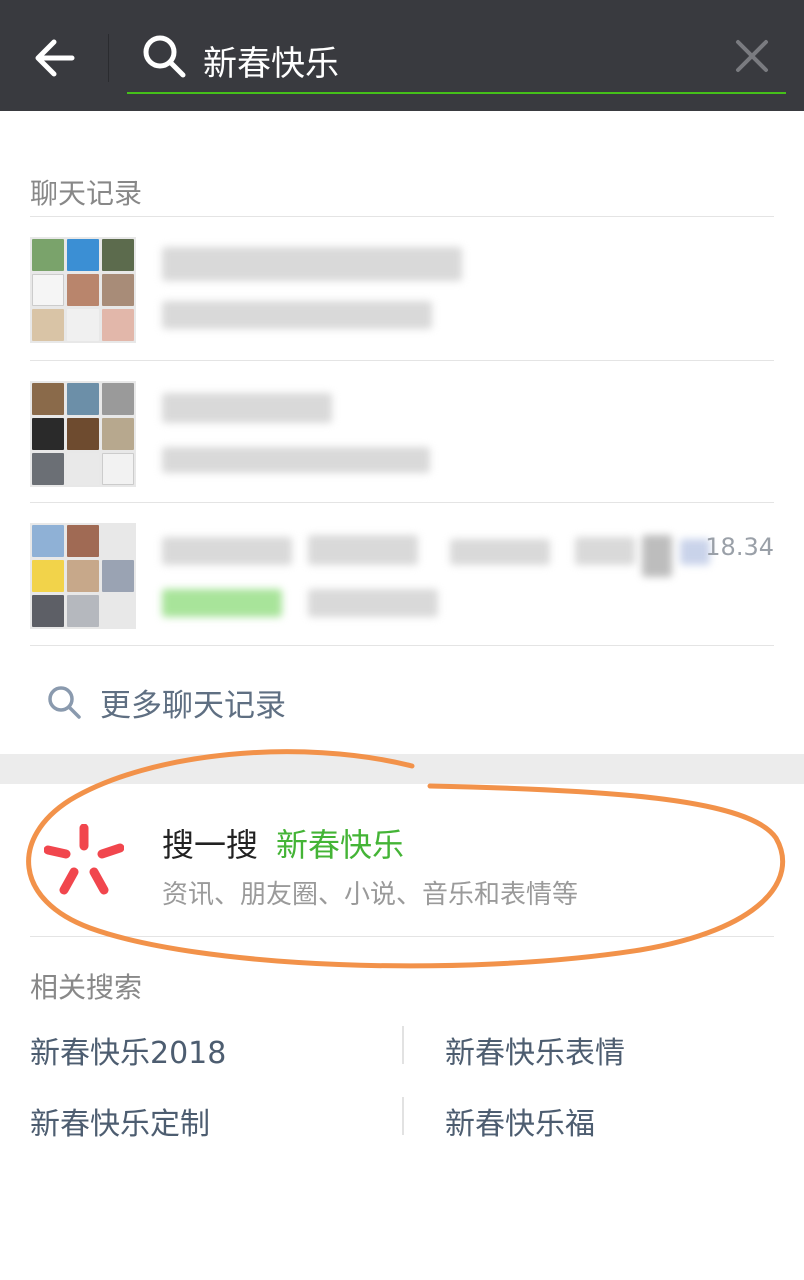  What do you see at coordinates (193, 705) in the screenshot?
I see `more-chat-records-label: 更多聊天记录` at bounding box center [193, 705].